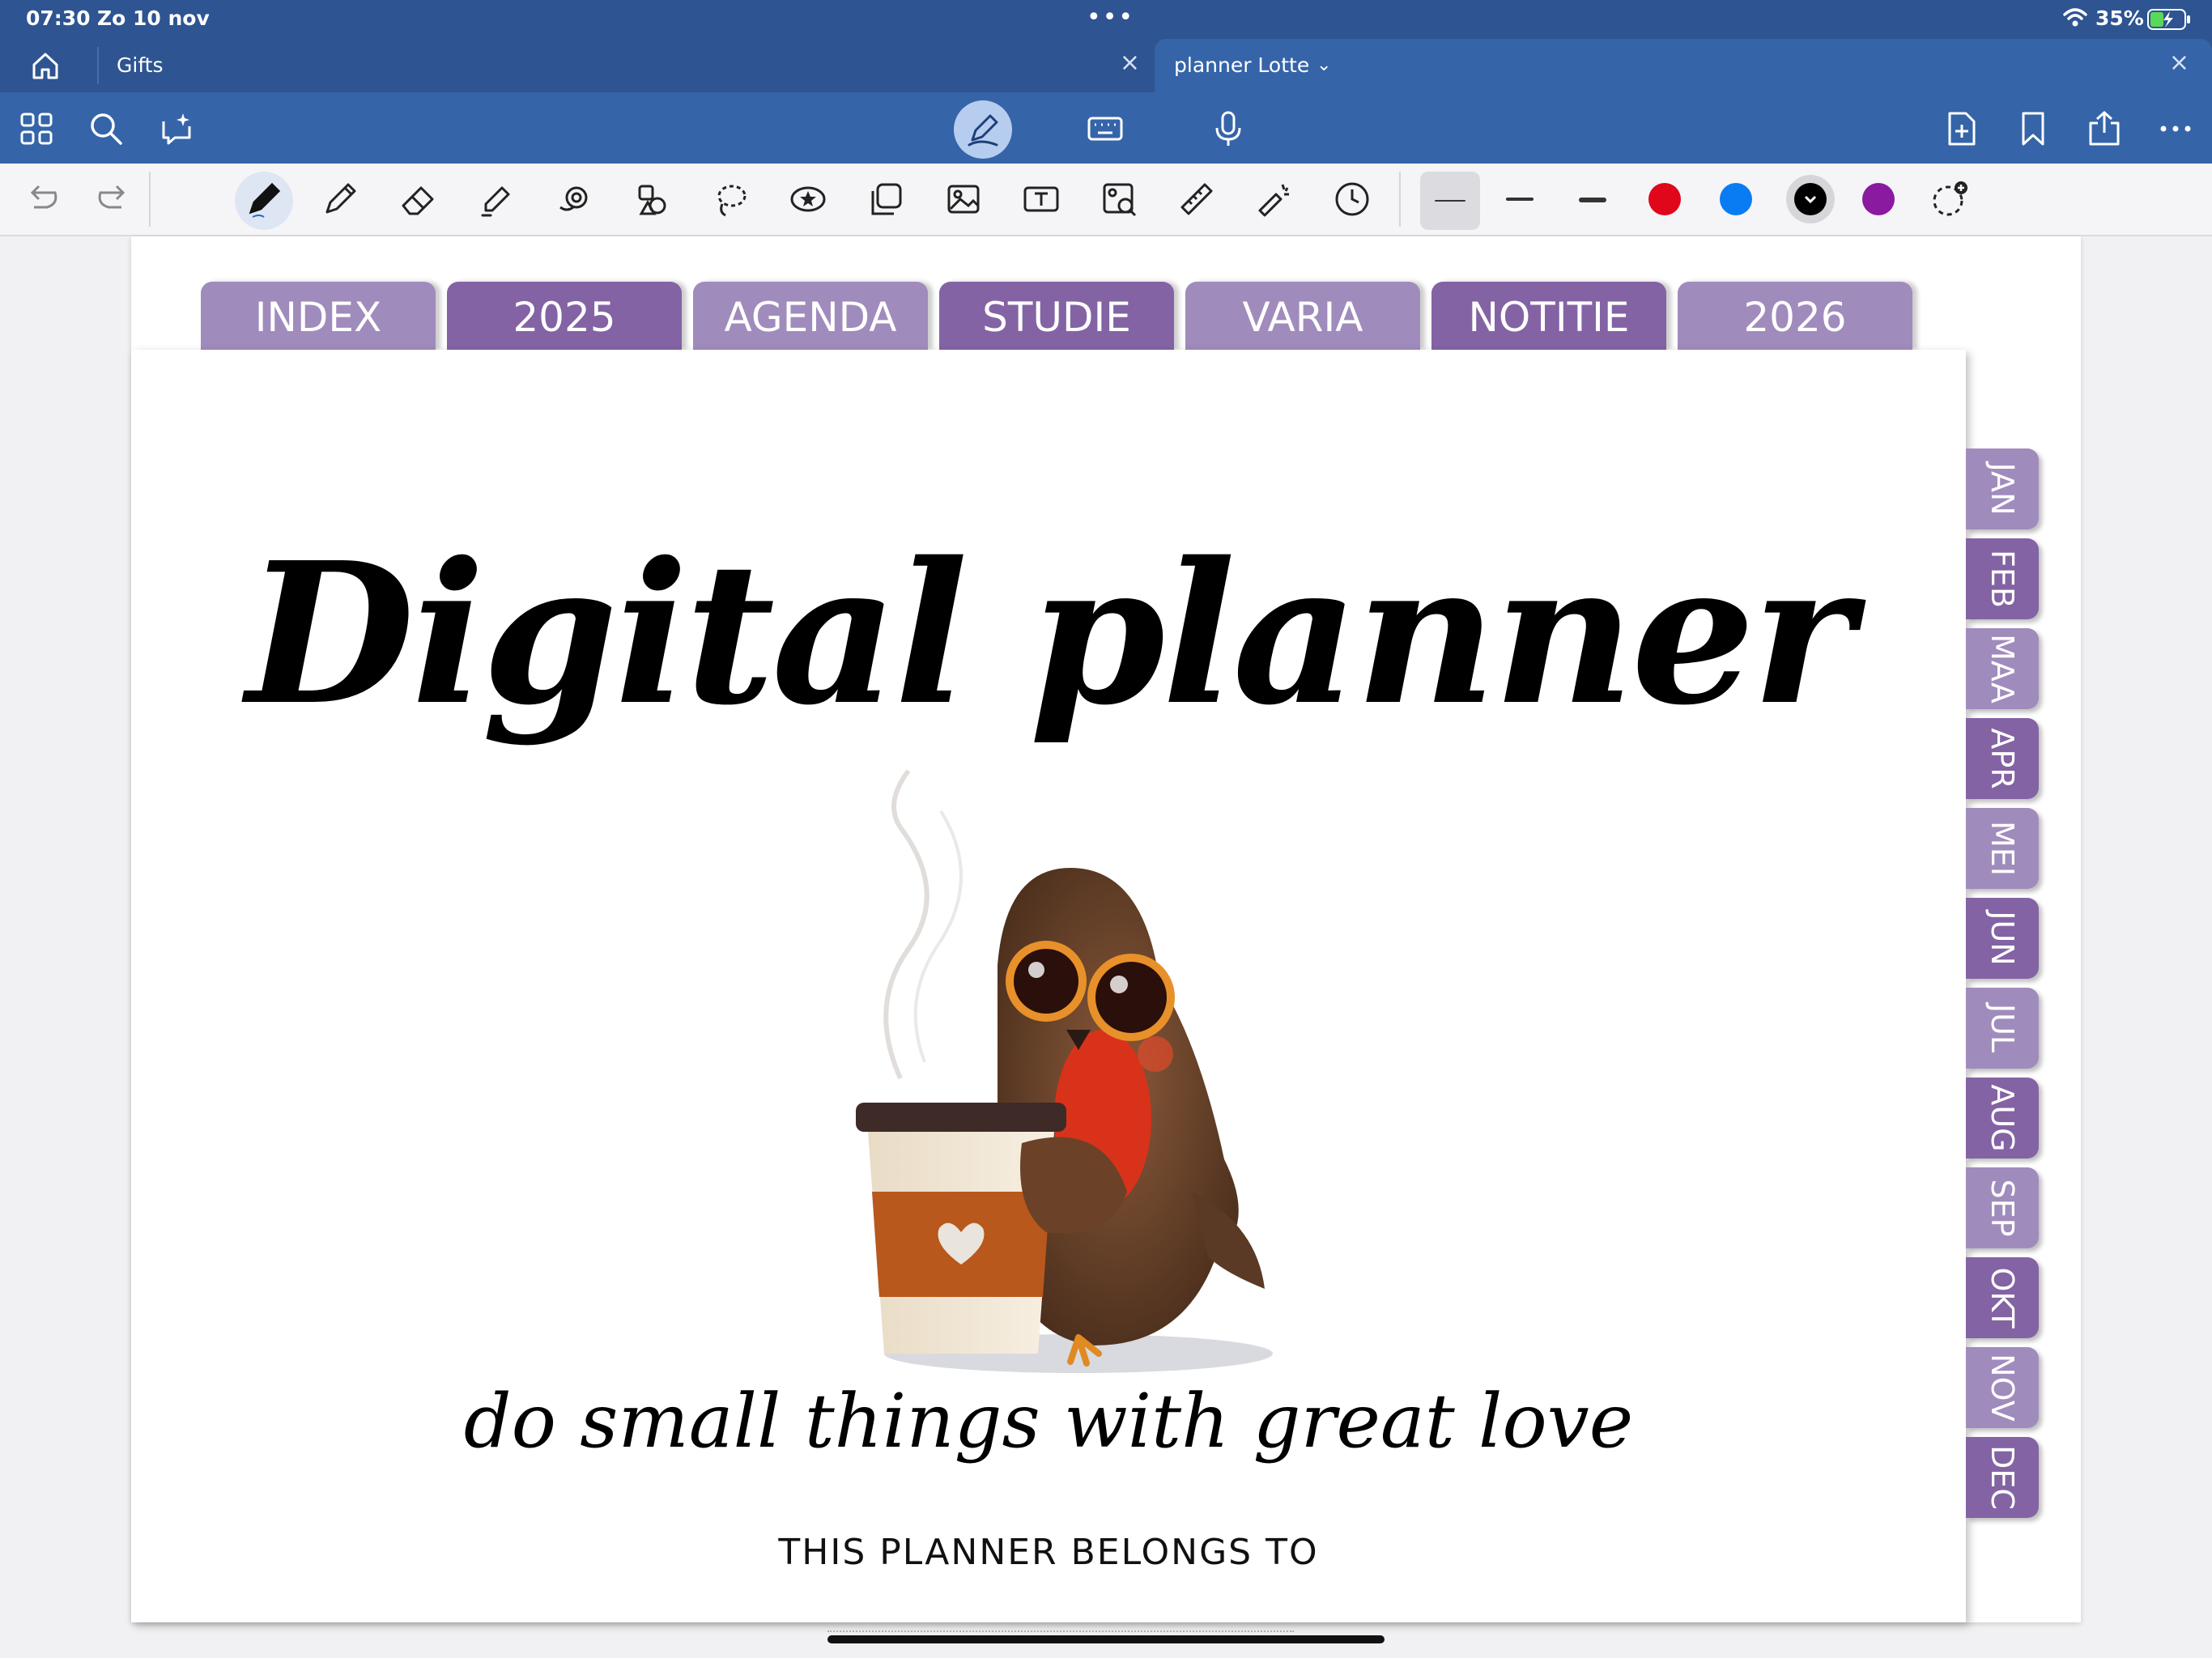 Image resolution: width=2212 pixels, height=1658 pixels. I want to click on main-toolbar, so click(1106, 128).